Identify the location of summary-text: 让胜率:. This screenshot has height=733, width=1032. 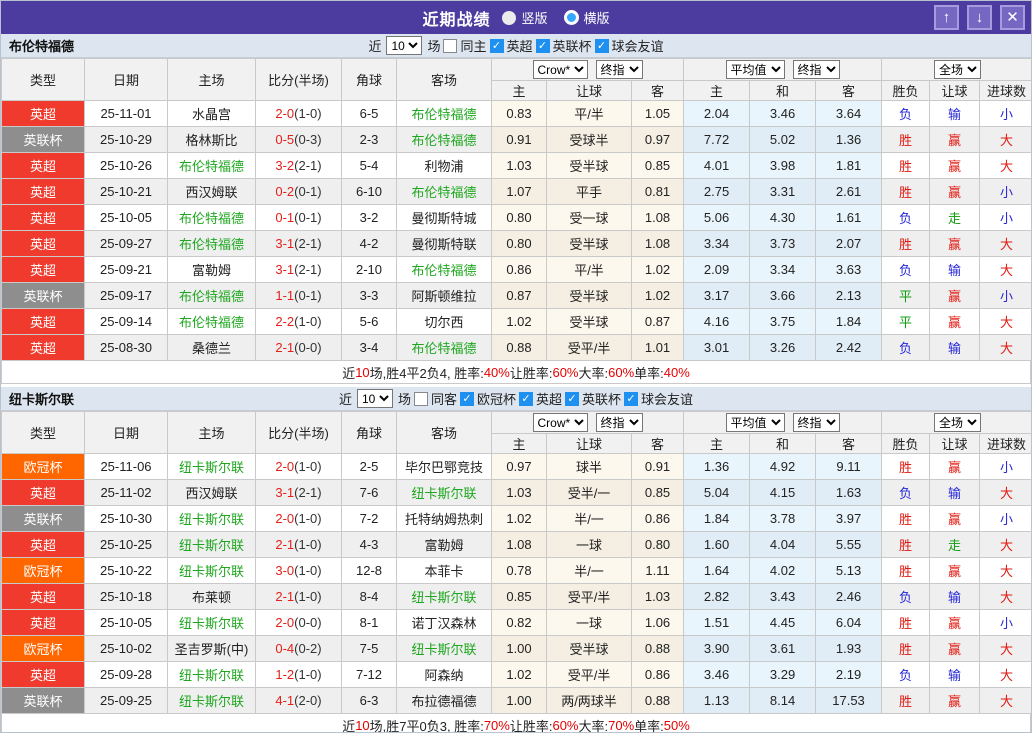
(531, 725).